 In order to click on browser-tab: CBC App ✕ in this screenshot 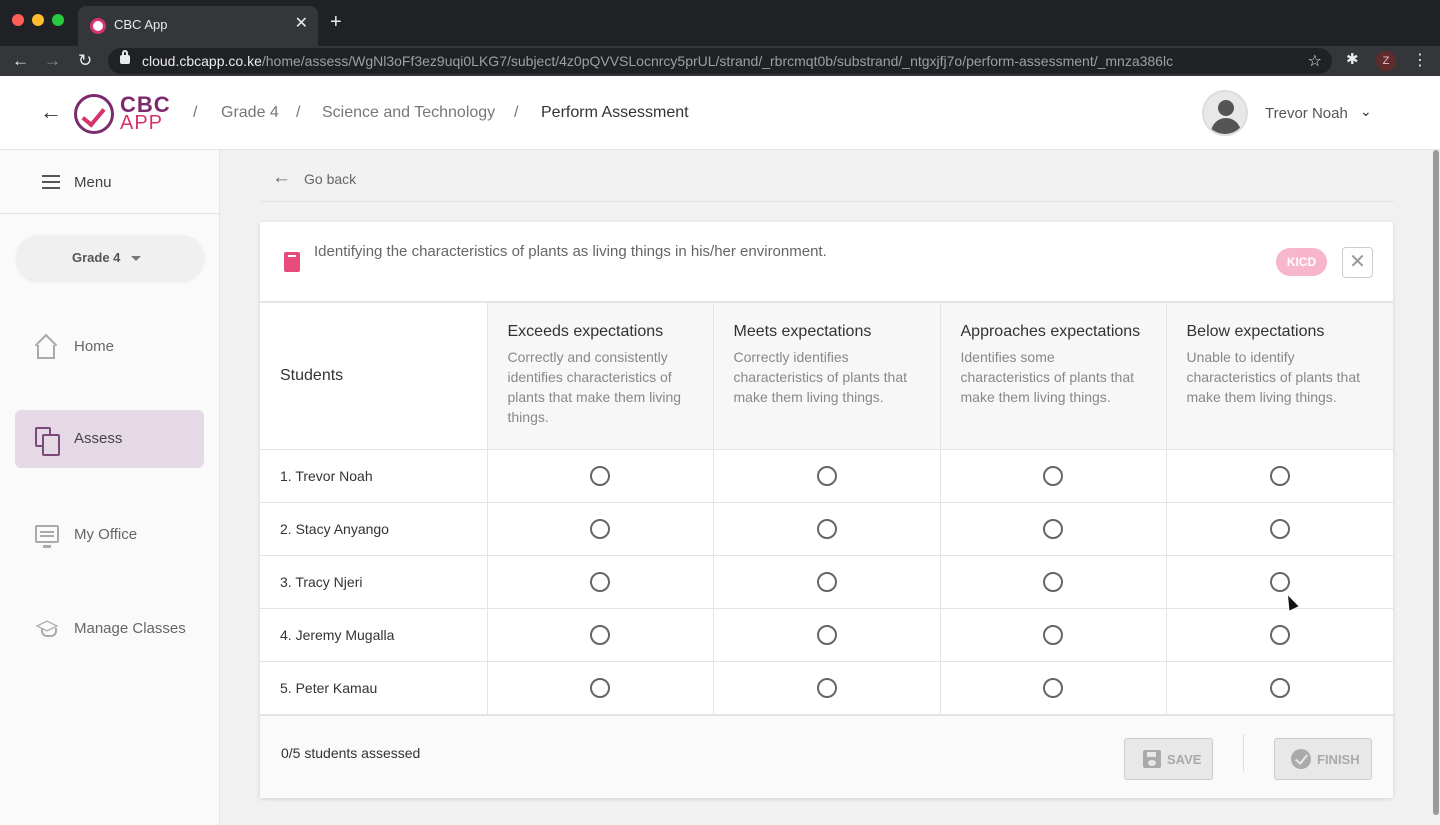, I will do `click(198, 26)`.